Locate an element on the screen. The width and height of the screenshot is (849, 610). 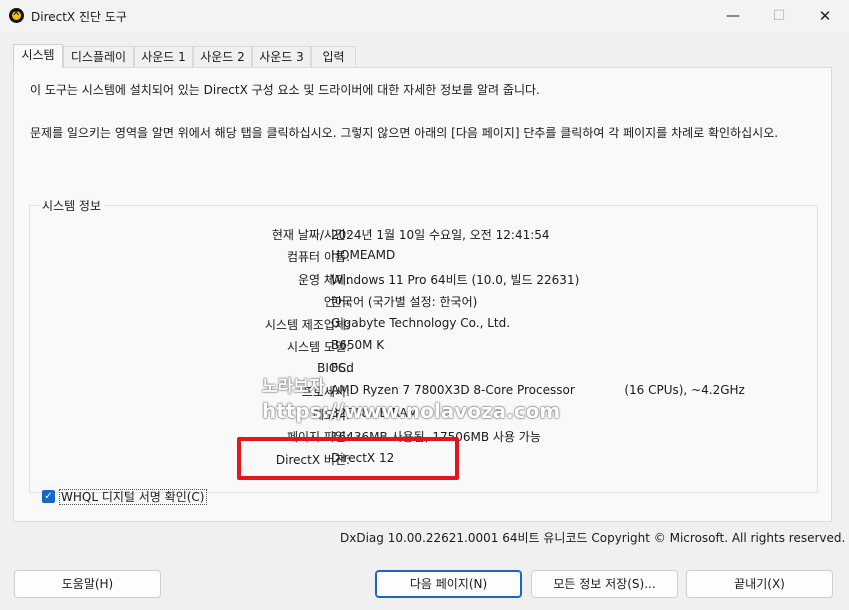
tab-display: 디스플레이 is located at coordinates (98, 56).